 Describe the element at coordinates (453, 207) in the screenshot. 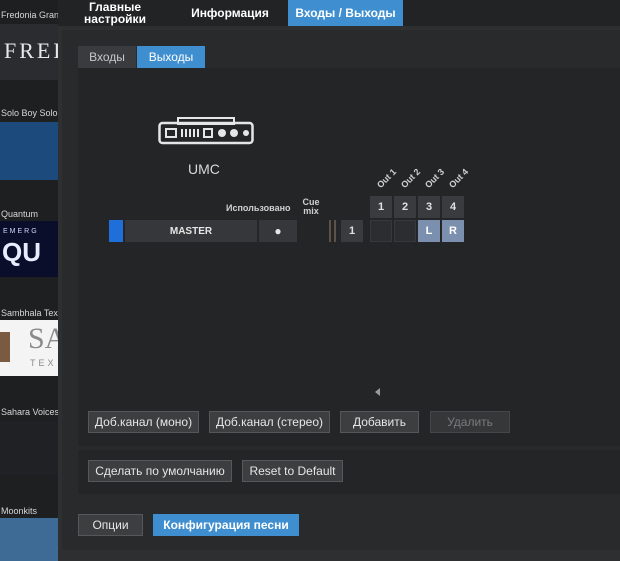

I see `output-number: 4` at that location.